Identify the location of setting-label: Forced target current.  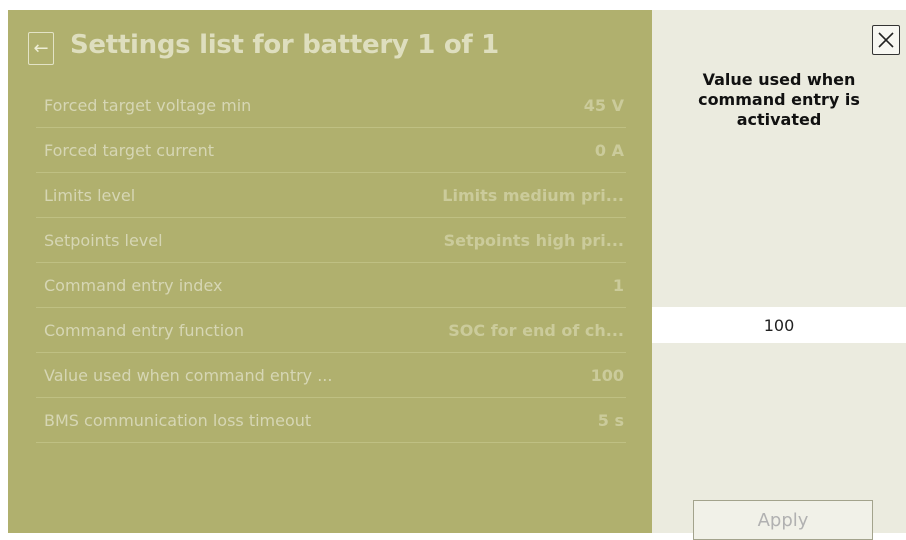
(129, 150).